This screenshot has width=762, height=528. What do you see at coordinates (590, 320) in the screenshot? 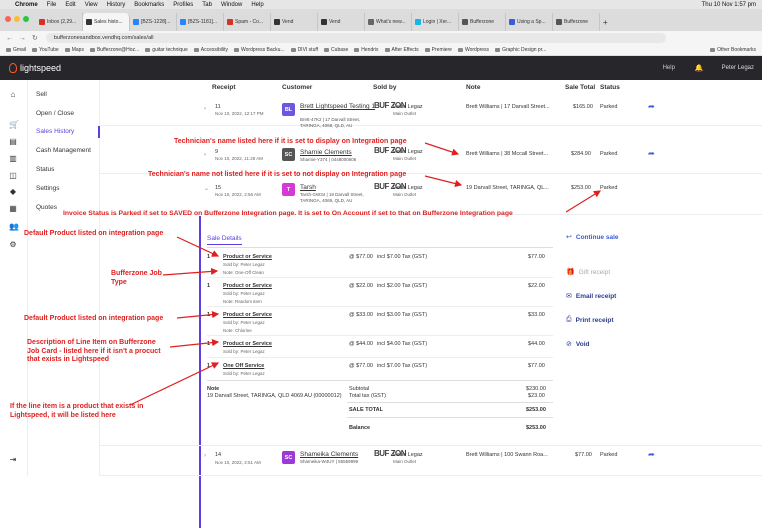
I see `print-receipt-button: ⎙ Print receipt` at bounding box center [590, 320].